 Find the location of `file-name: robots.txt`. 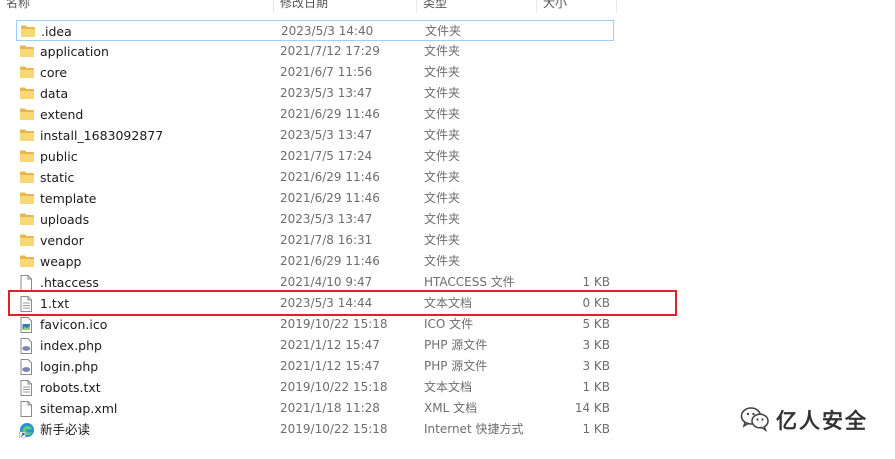

file-name: robots.txt is located at coordinates (70, 387).